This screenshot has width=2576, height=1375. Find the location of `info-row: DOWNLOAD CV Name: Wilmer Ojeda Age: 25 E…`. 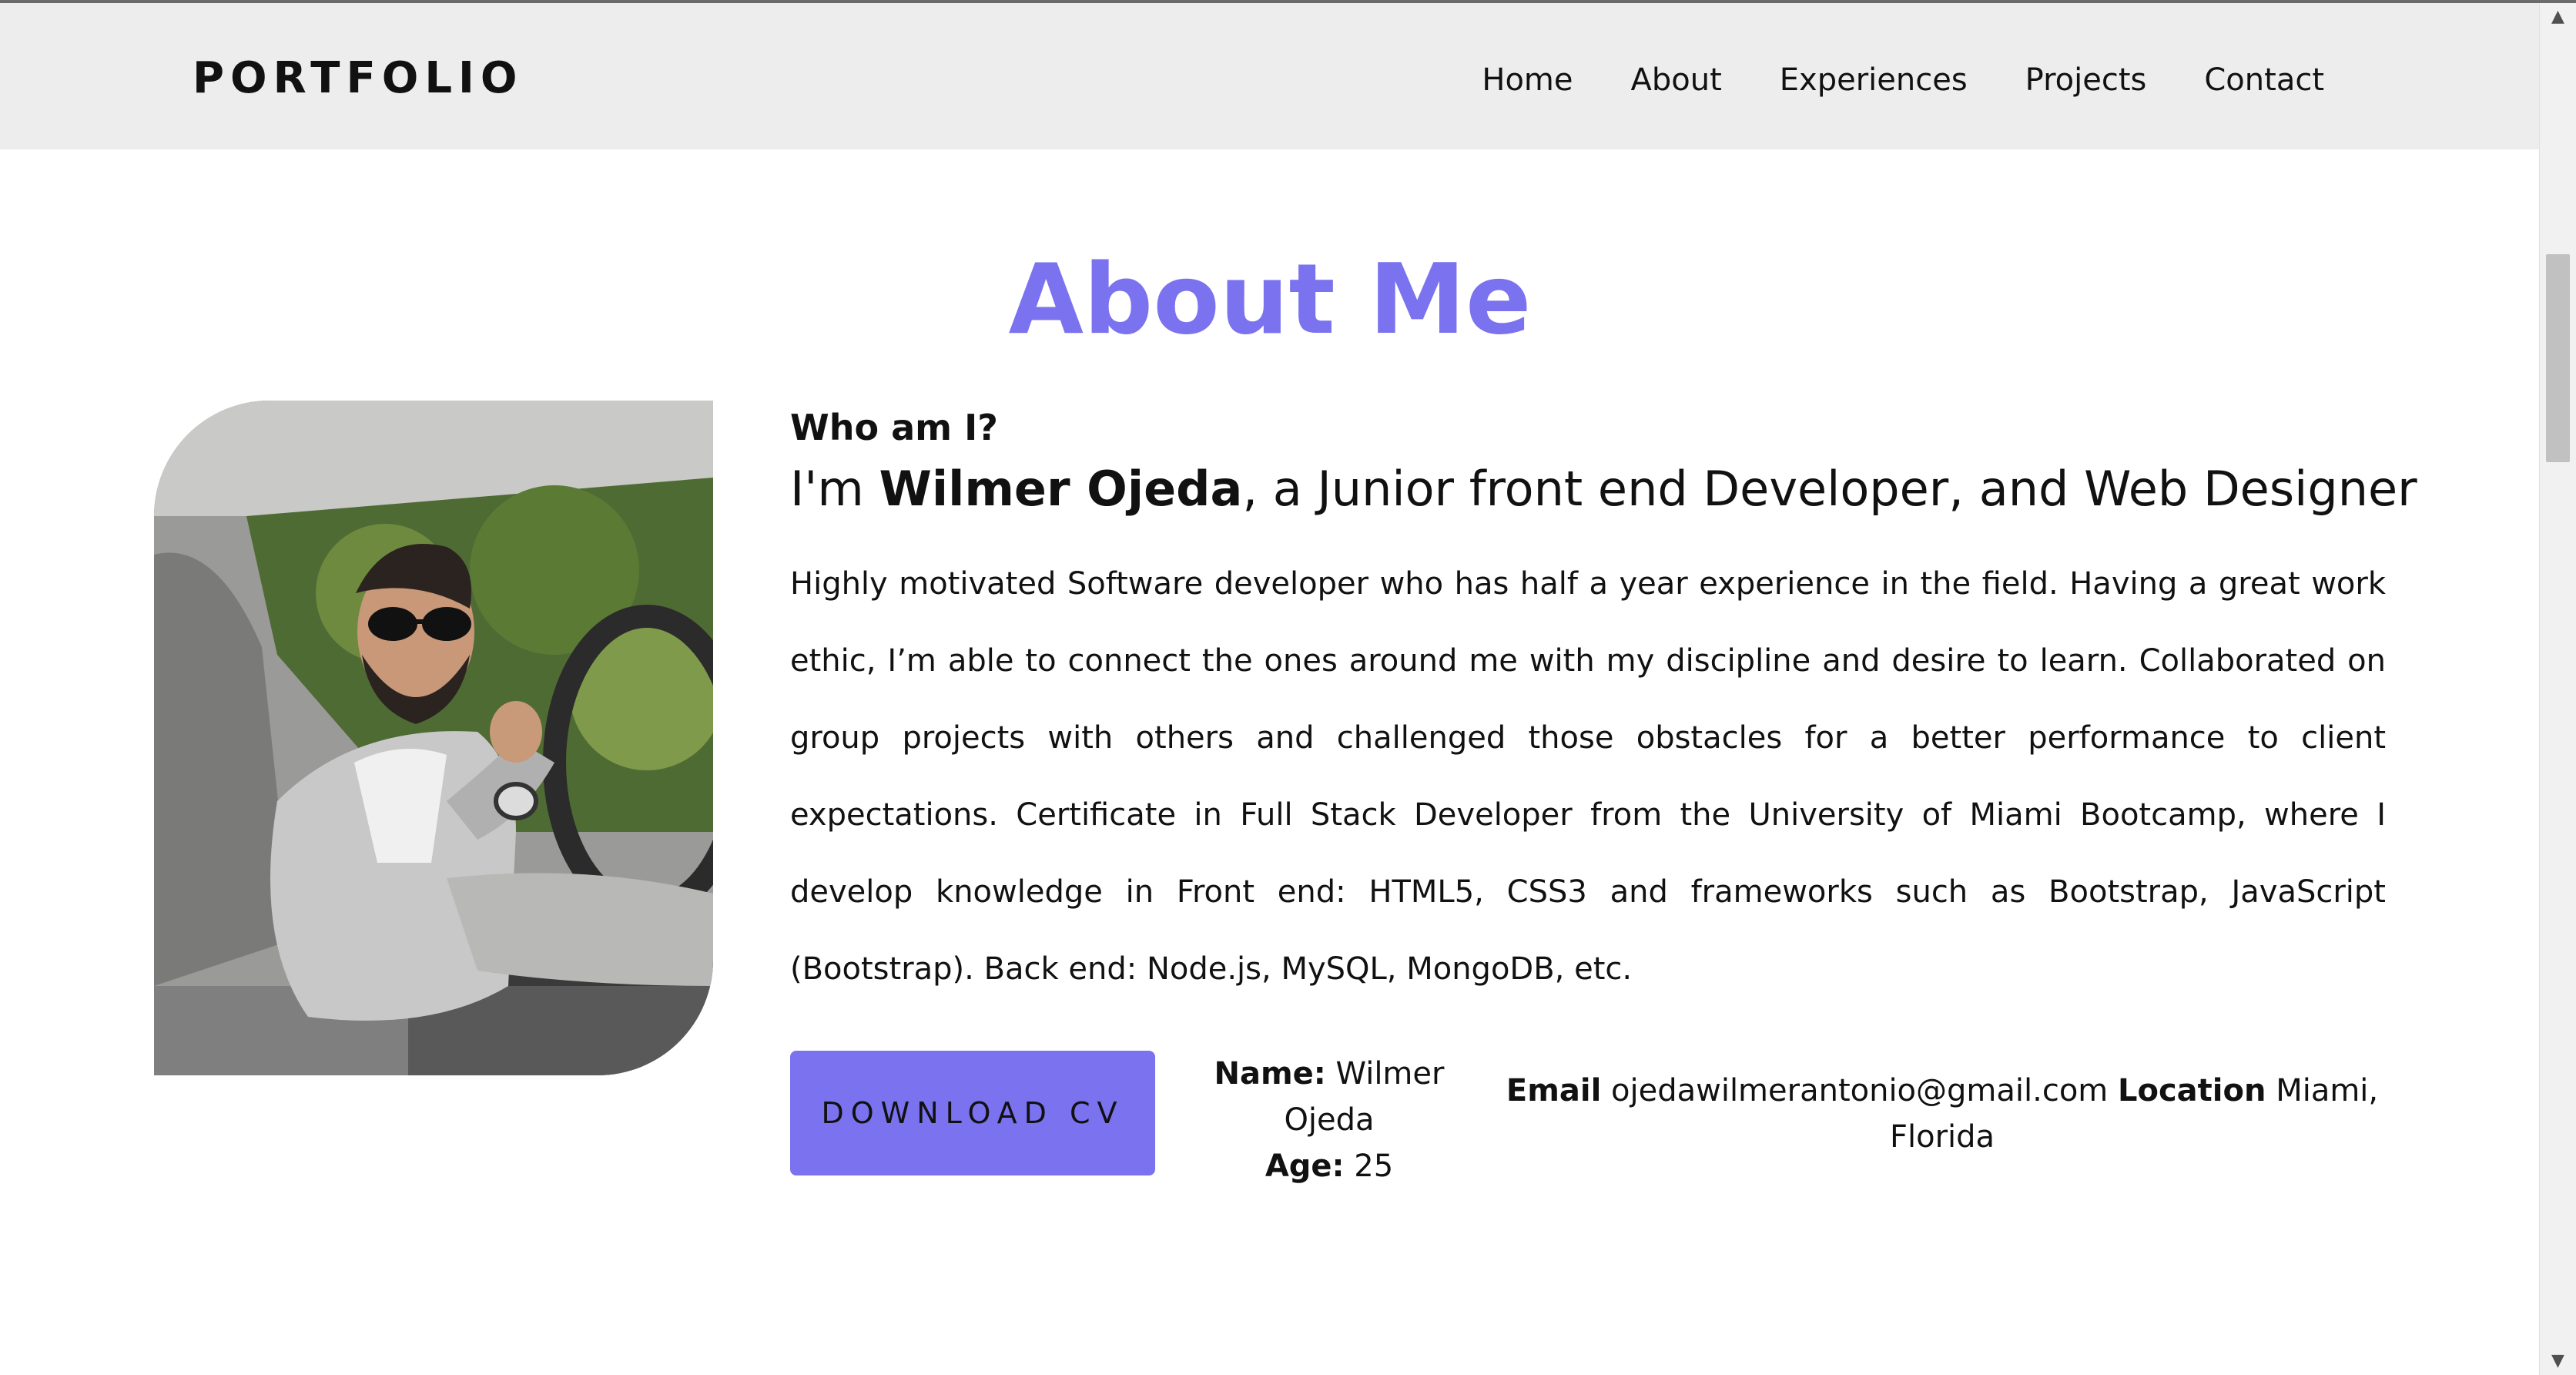

info-row: DOWNLOAD CV Name: Wilmer Ojeda Age: 25 E… is located at coordinates (1588, 1120).